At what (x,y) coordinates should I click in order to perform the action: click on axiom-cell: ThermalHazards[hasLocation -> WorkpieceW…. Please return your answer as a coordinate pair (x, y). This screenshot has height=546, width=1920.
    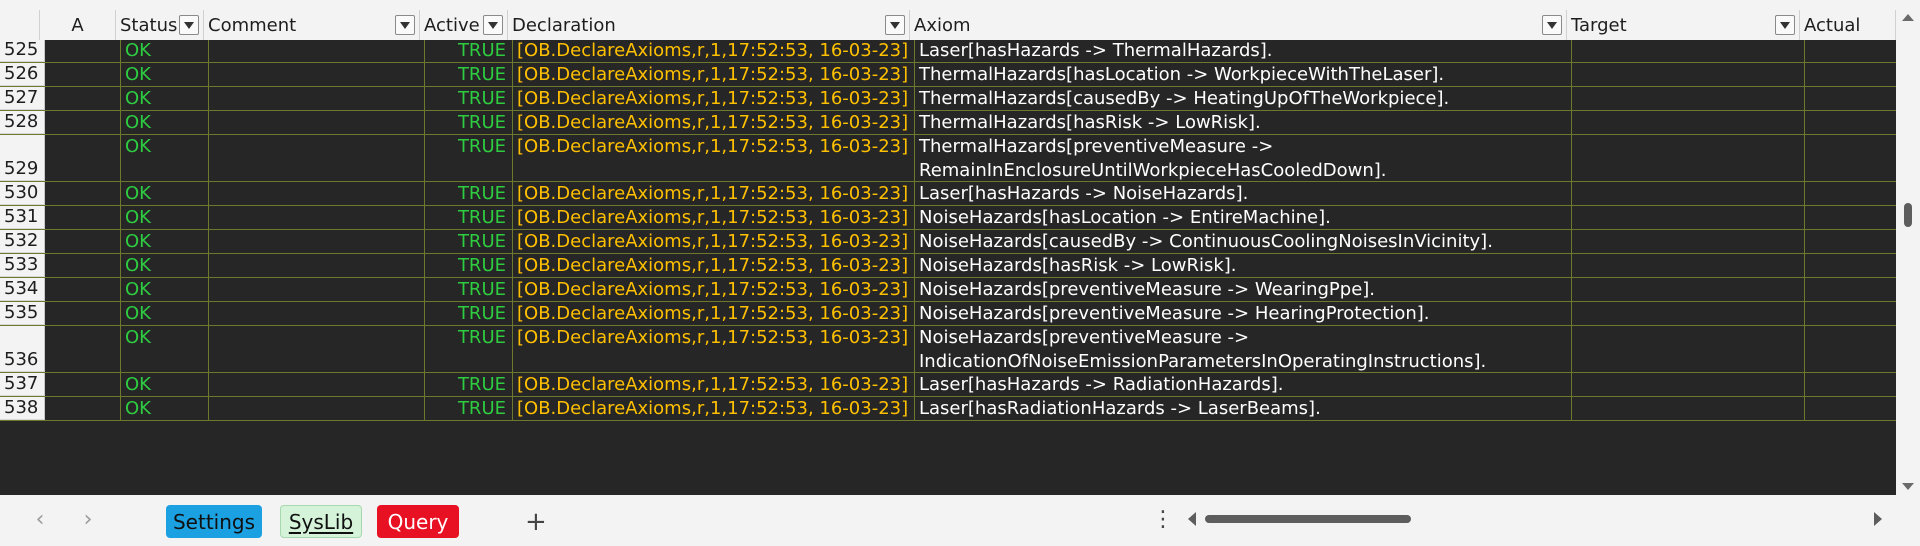
    Looking at the image, I should click on (1243, 74).